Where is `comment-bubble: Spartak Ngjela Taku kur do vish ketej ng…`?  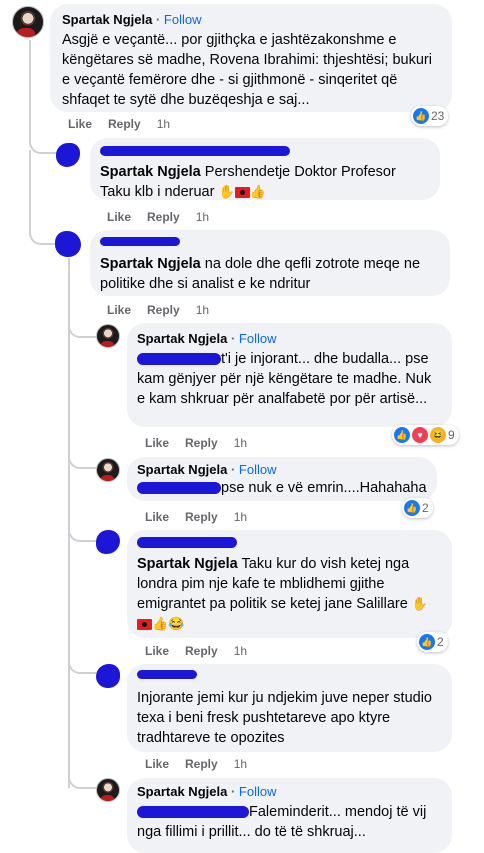
comment-bubble: Spartak Ngjela Taku kur do vish ketej ng… is located at coordinates (289, 584).